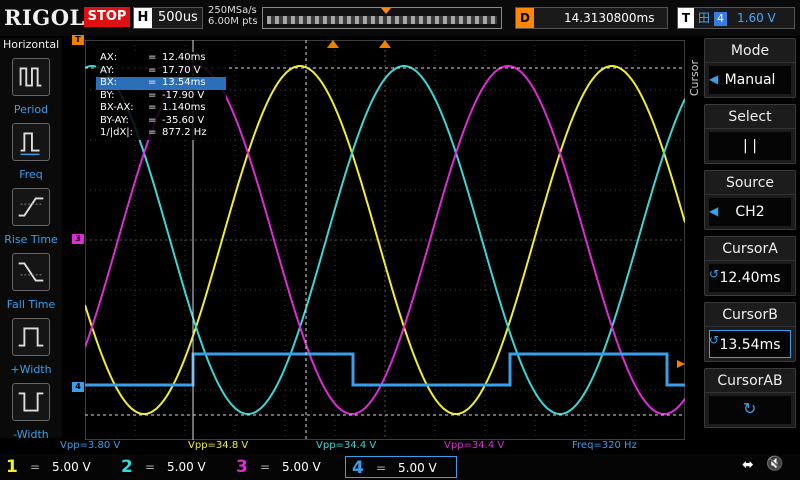 The image size is (800, 480). I want to click on ch3-offset-marker: 3, so click(78, 239).